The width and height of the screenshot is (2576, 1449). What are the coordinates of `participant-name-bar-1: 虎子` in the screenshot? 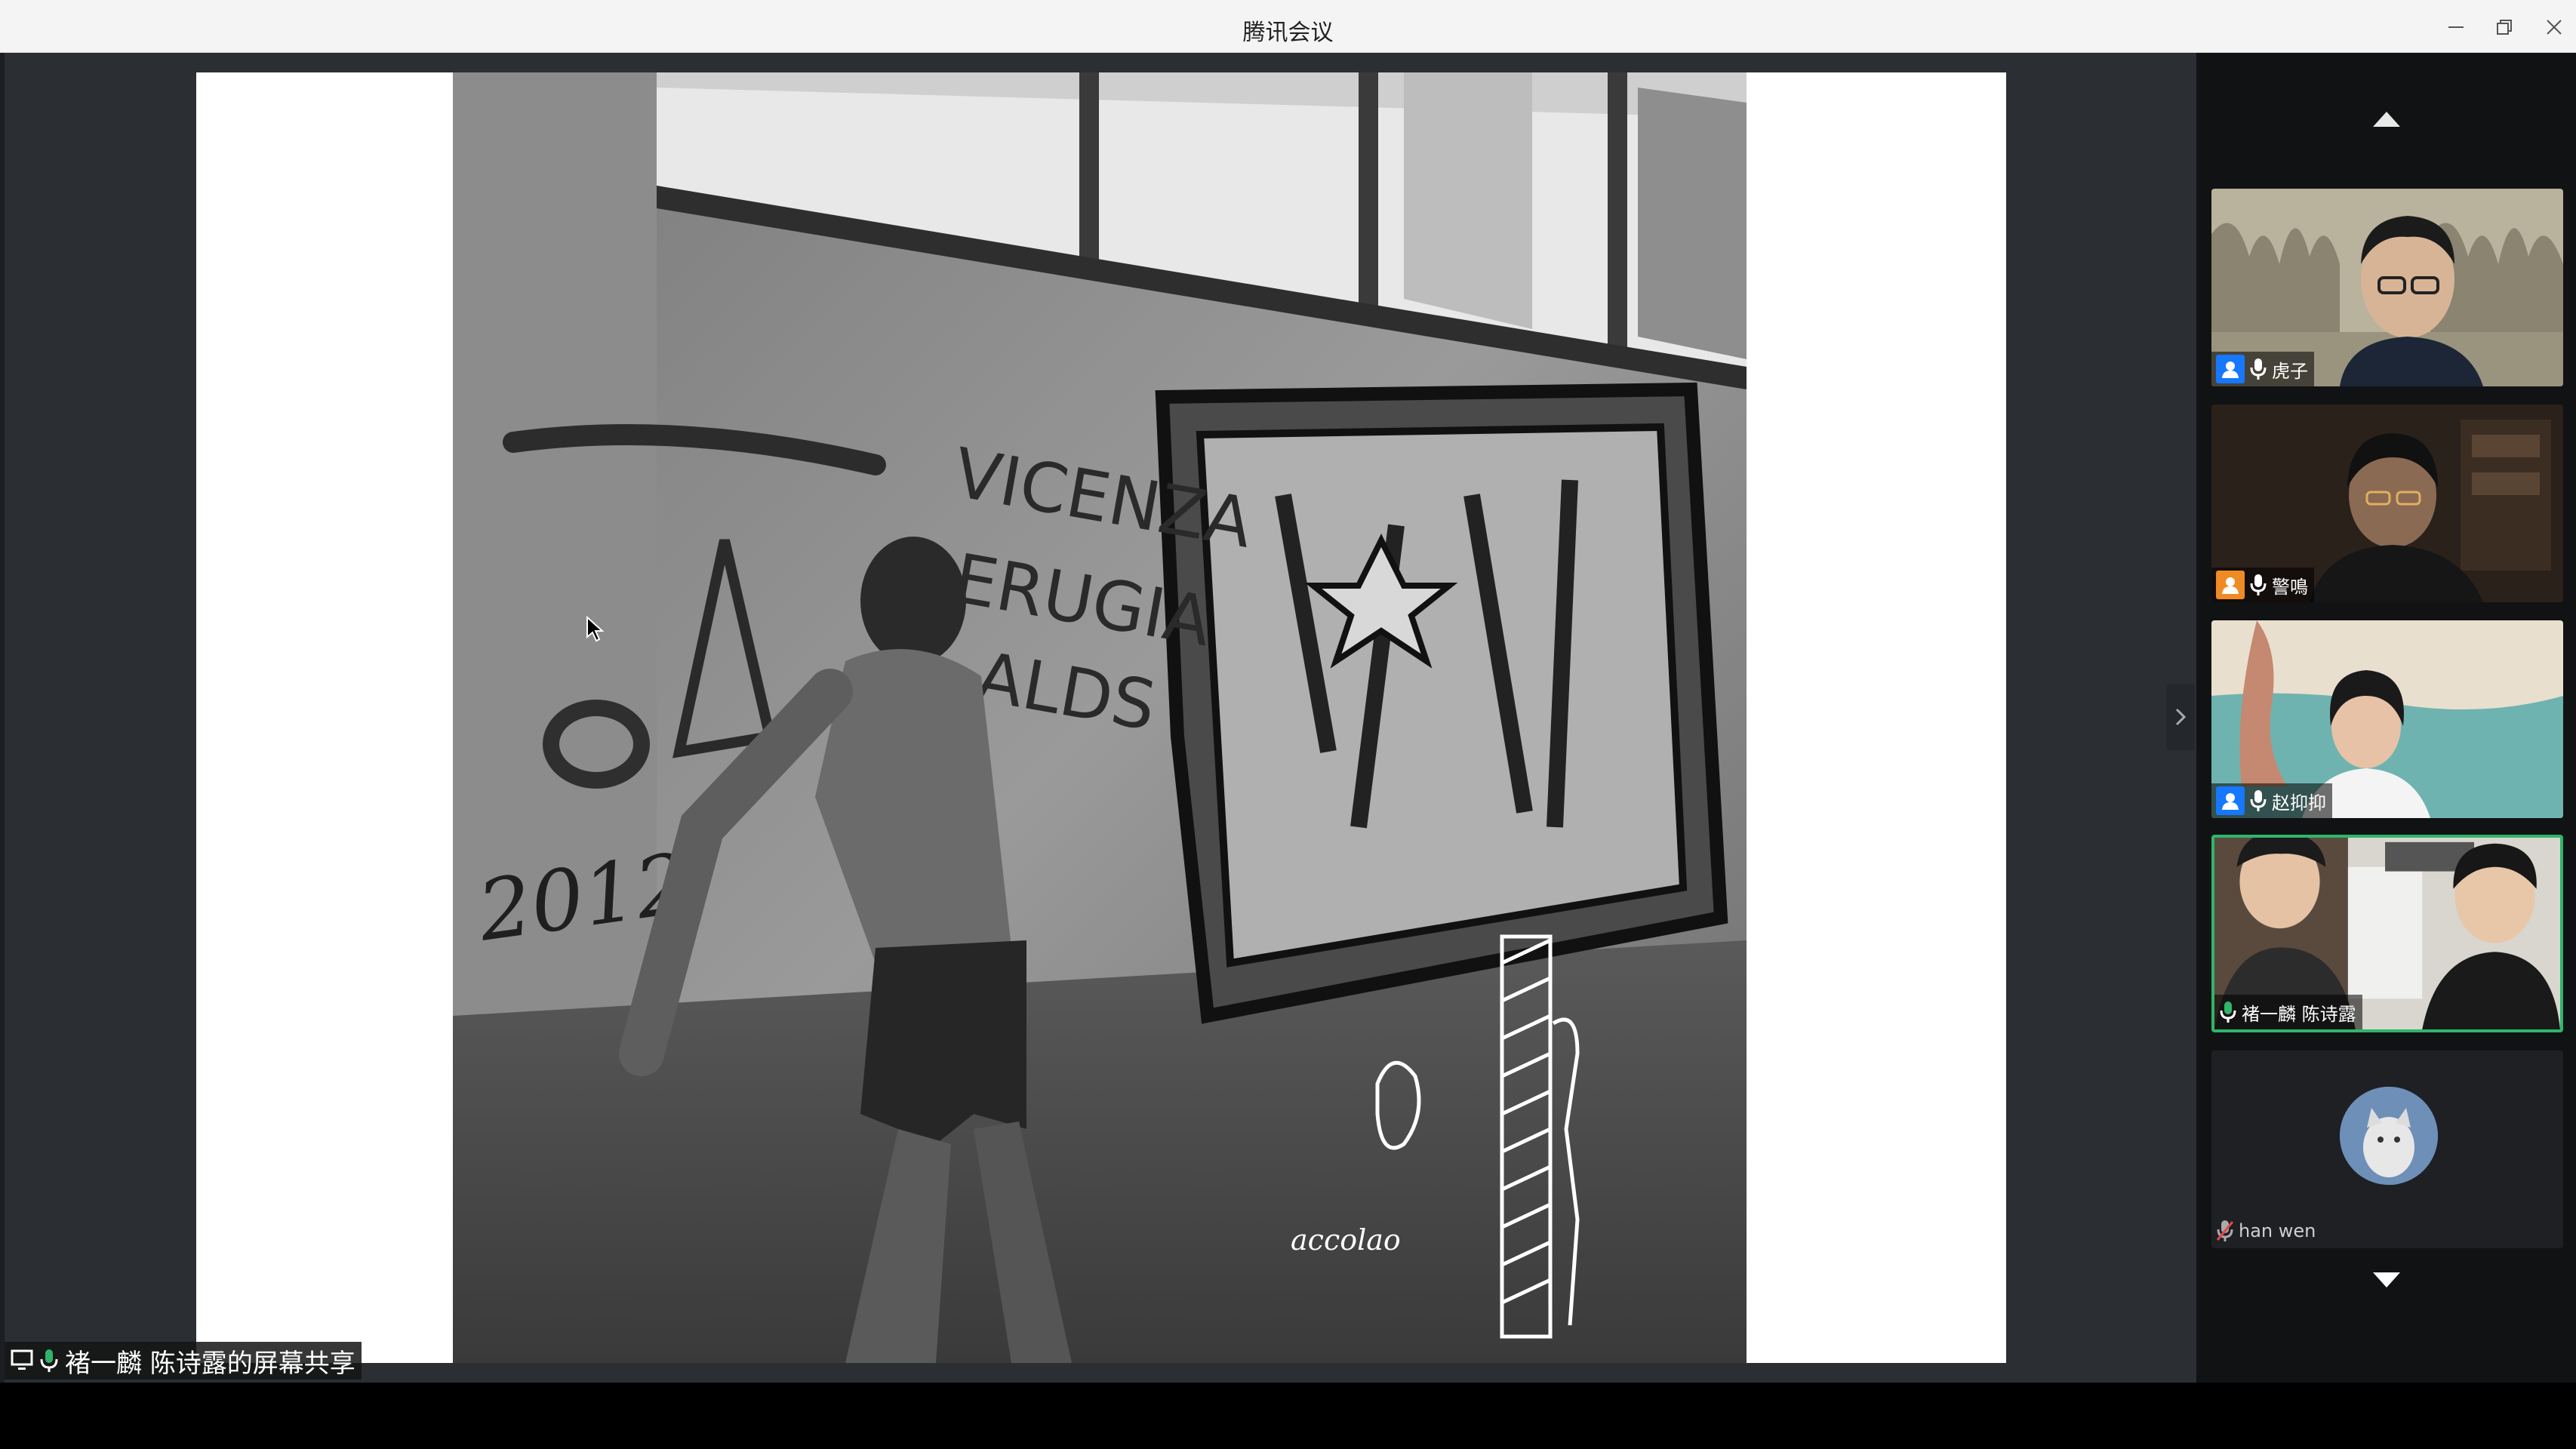 It's located at (2262, 369).